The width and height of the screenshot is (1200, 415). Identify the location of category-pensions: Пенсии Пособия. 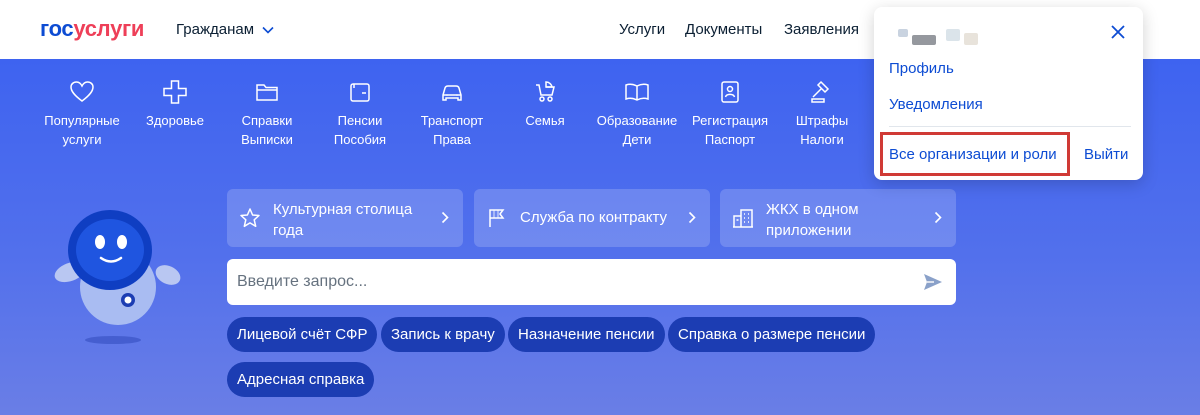
(360, 114).